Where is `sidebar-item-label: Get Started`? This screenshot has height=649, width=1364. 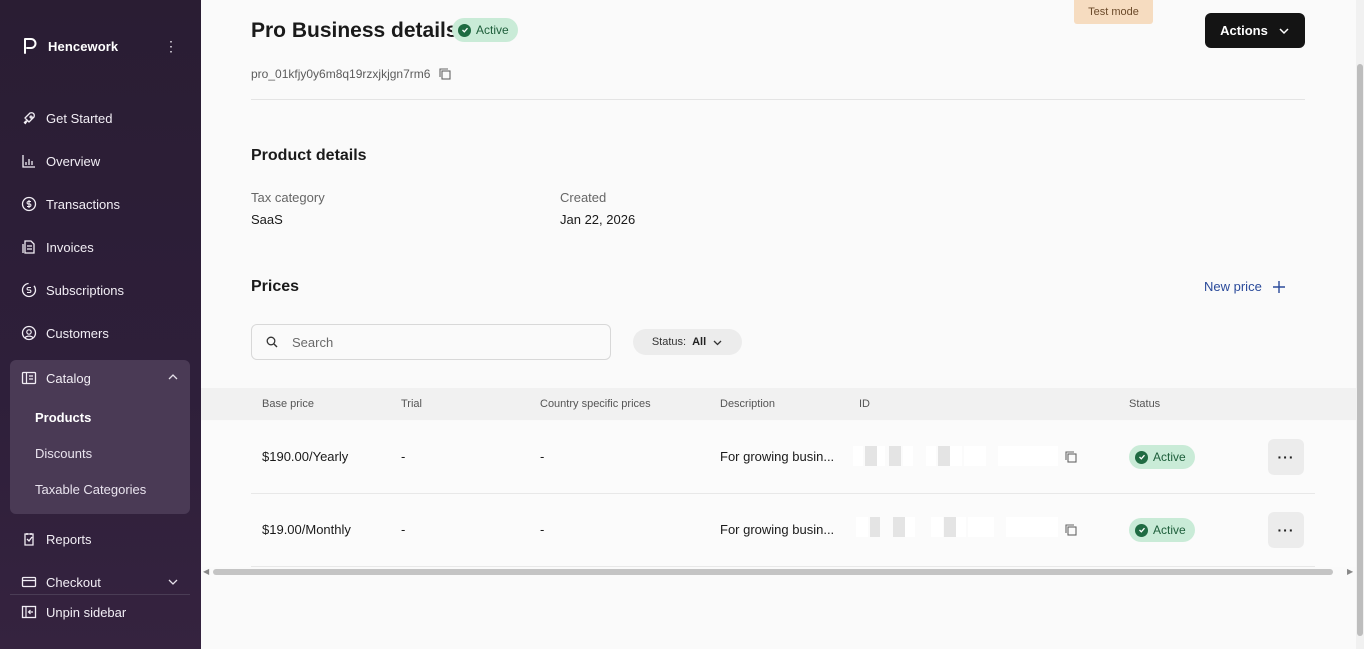 sidebar-item-label: Get Started is located at coordinates (79, 118).